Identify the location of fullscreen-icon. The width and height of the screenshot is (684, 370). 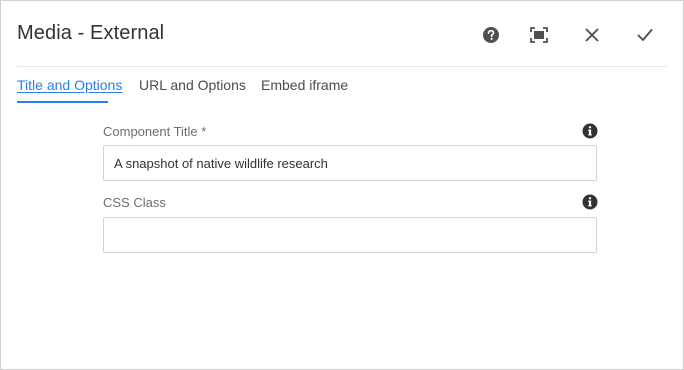
(539, 35).